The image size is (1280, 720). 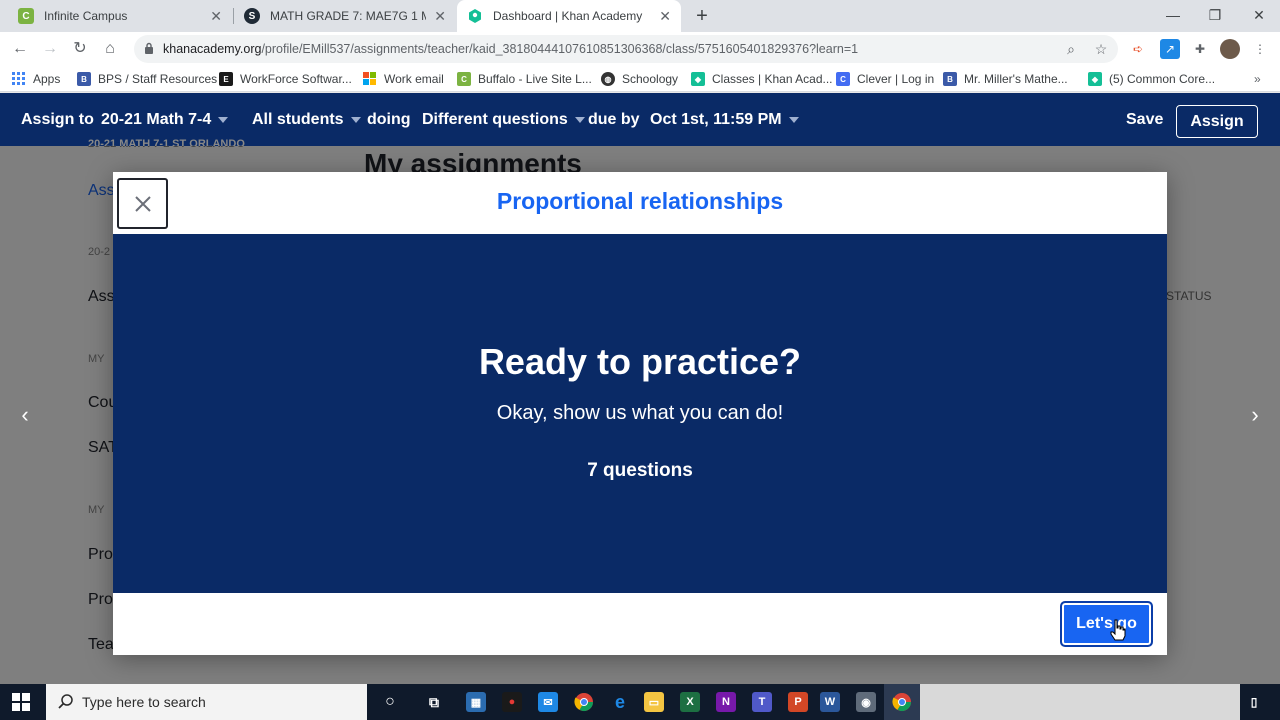 I want to click on tab-label: Dashboard | Khan Academy, so click(x=568, y=16).